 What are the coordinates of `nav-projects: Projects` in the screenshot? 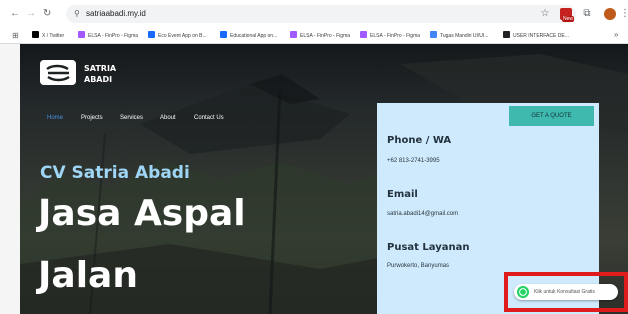 It's located at (92, 118).